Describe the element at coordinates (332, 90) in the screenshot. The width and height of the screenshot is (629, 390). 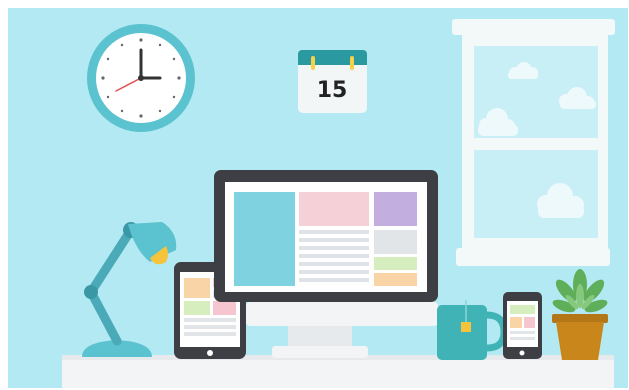
I see `calendar-day: 15` at that location.